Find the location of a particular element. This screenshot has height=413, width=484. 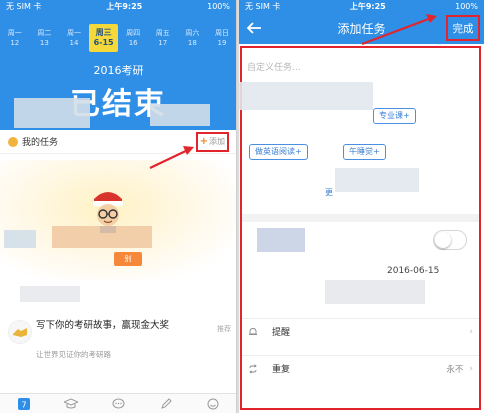

pencil-icon is located at coordinates (166, 403).